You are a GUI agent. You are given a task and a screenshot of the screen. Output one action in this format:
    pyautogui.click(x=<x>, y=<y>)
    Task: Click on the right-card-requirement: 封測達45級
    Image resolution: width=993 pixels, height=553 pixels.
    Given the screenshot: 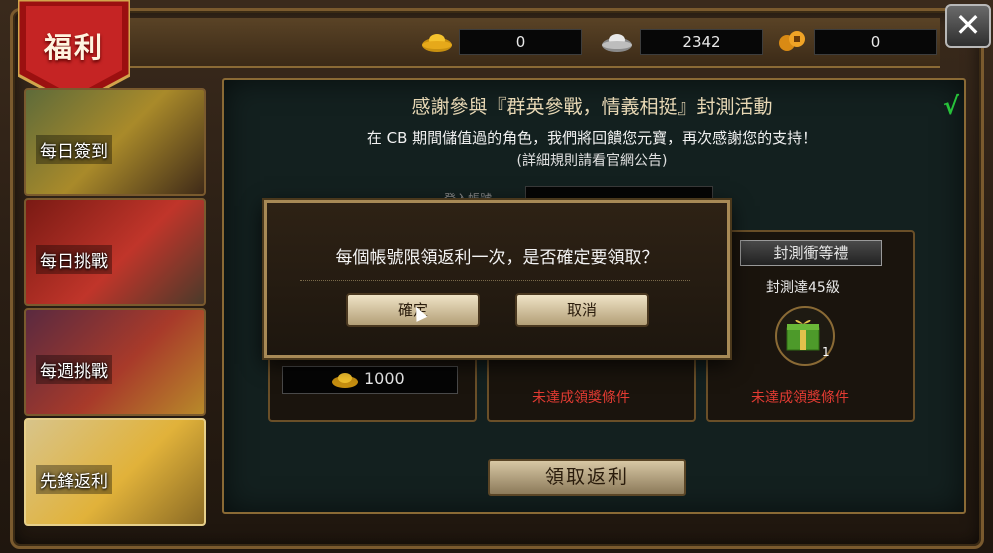 What is the action you would take?
    pyautogui.click(x=803, y=288)
    